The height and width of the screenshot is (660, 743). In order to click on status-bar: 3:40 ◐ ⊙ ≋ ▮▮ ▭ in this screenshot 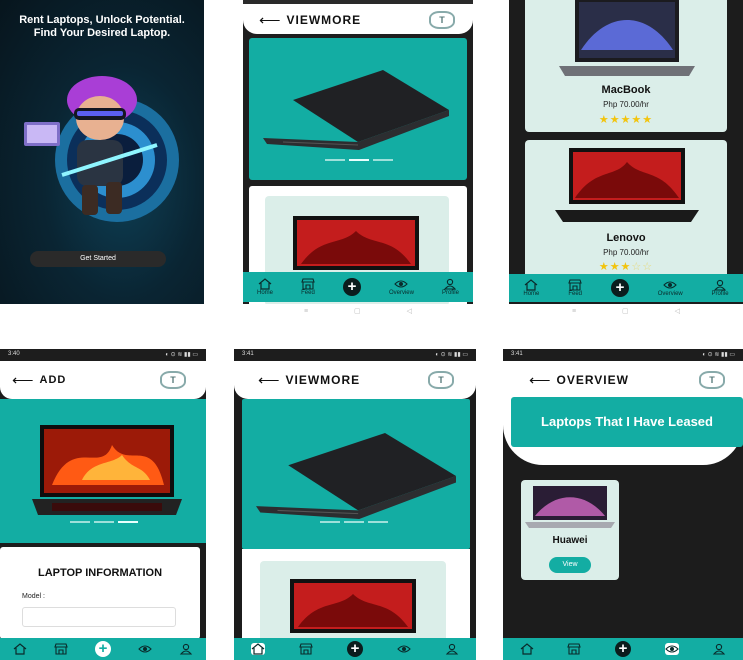, I will do `click(103, 355)`.